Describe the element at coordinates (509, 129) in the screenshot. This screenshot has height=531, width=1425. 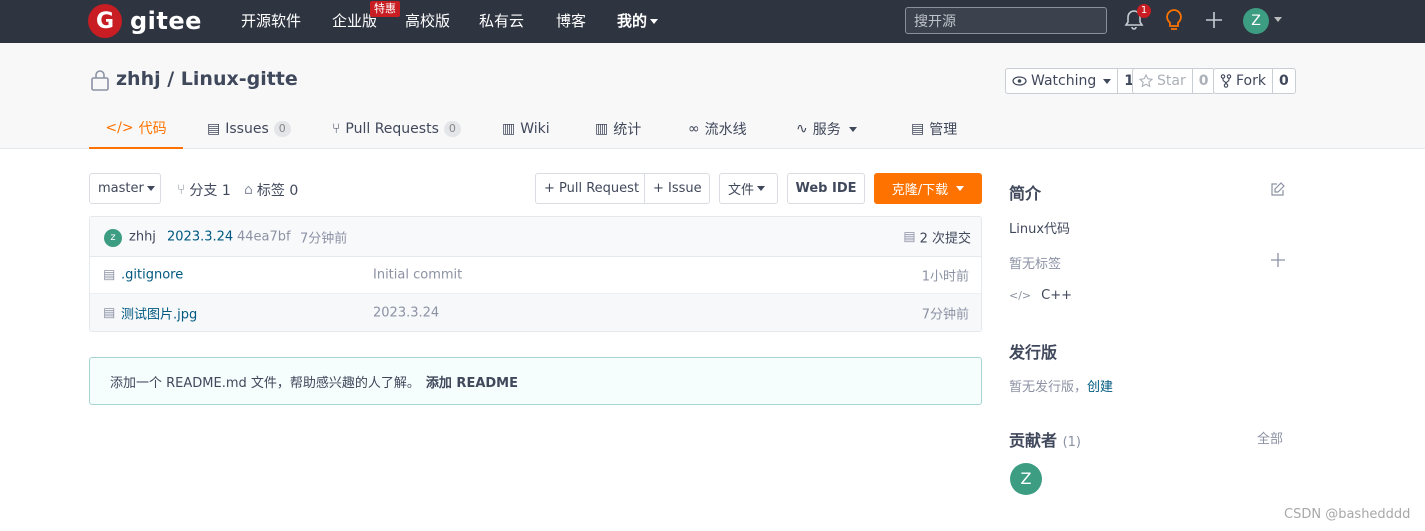
I see `wiki-icon: ▥` at that location.